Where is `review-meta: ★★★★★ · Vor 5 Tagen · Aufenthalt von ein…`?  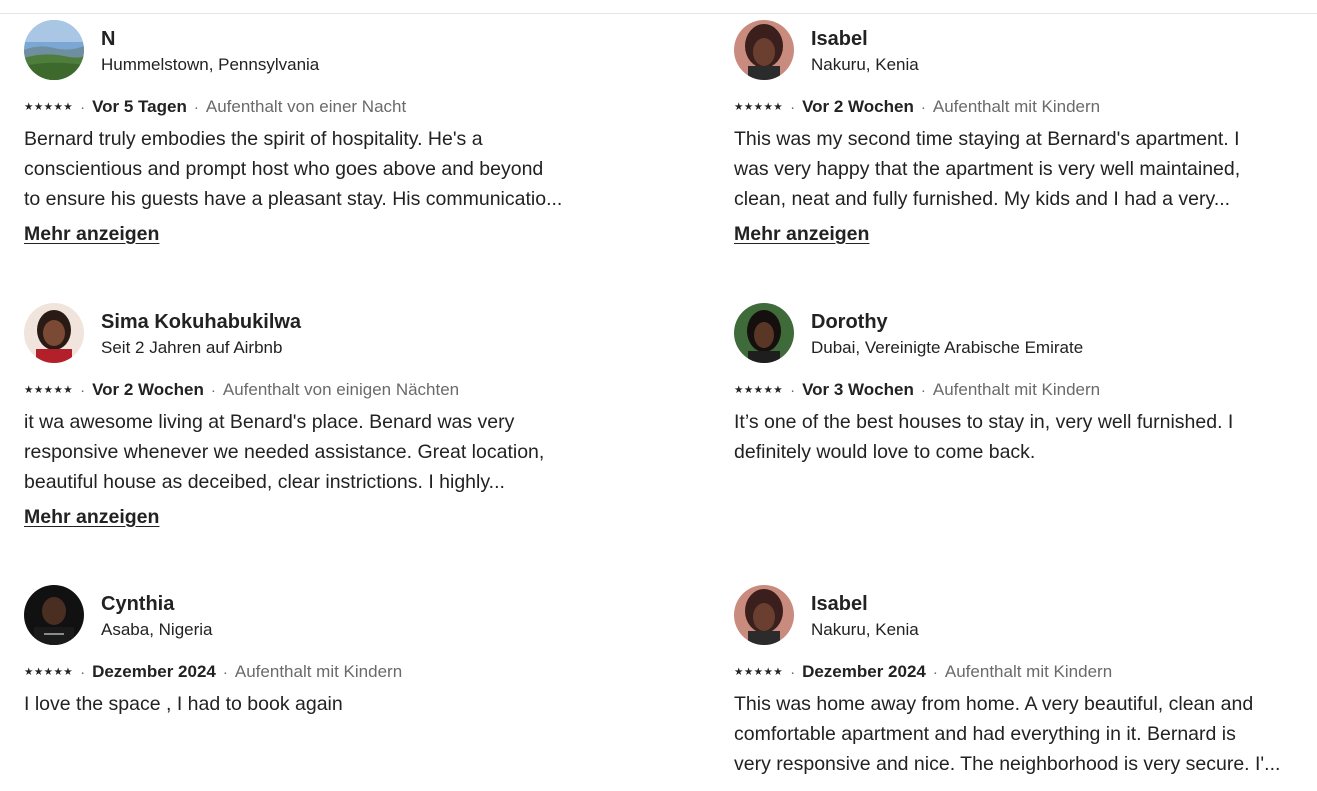 review-meta: ★★★★★ · Vor 5 Tagen · Aufenthalt von ein… is located at coordinates (314, 107).